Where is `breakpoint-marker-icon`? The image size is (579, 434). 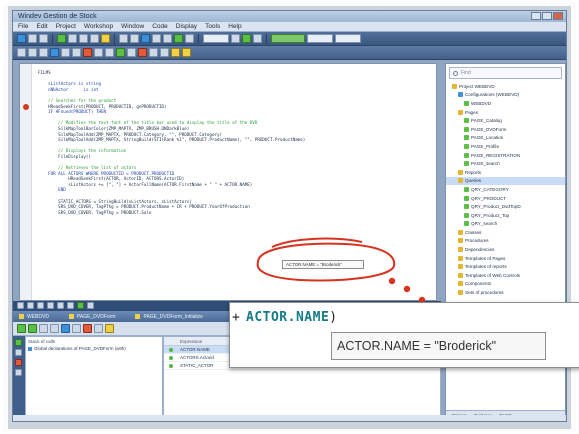
breakpoint-marker-icon is located at coordinates (26, 107).